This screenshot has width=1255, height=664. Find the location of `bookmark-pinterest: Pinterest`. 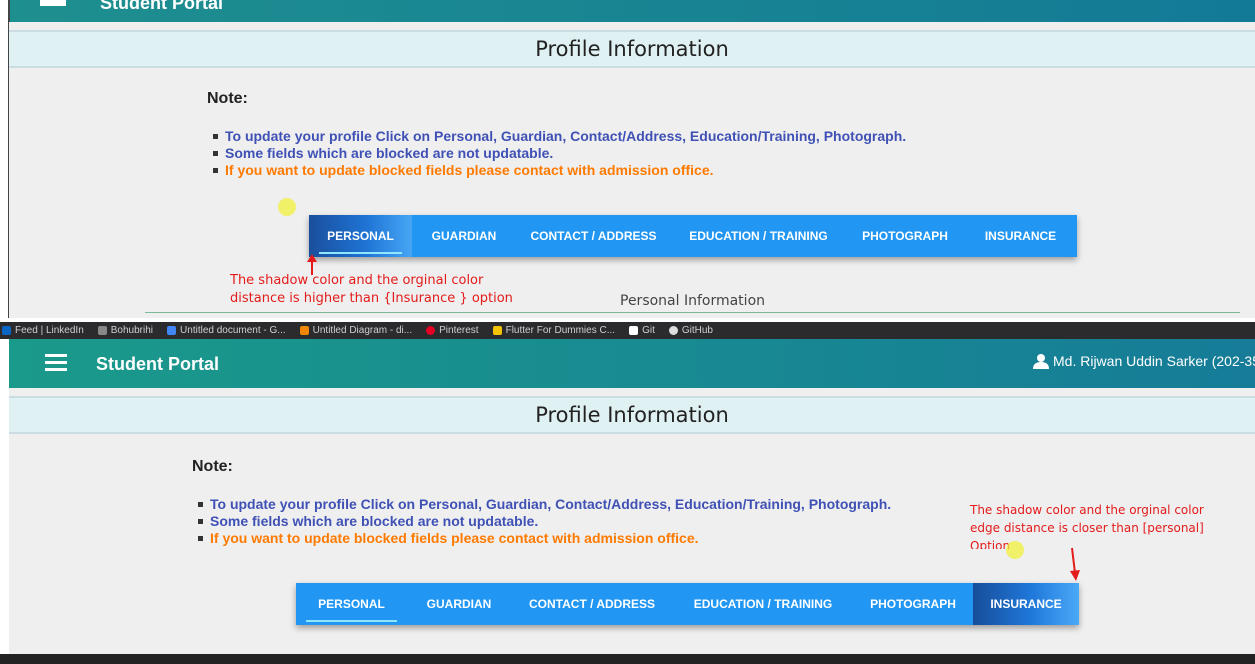

bookmark-pinterest: Pinterest is located at coordinates (452, 330).